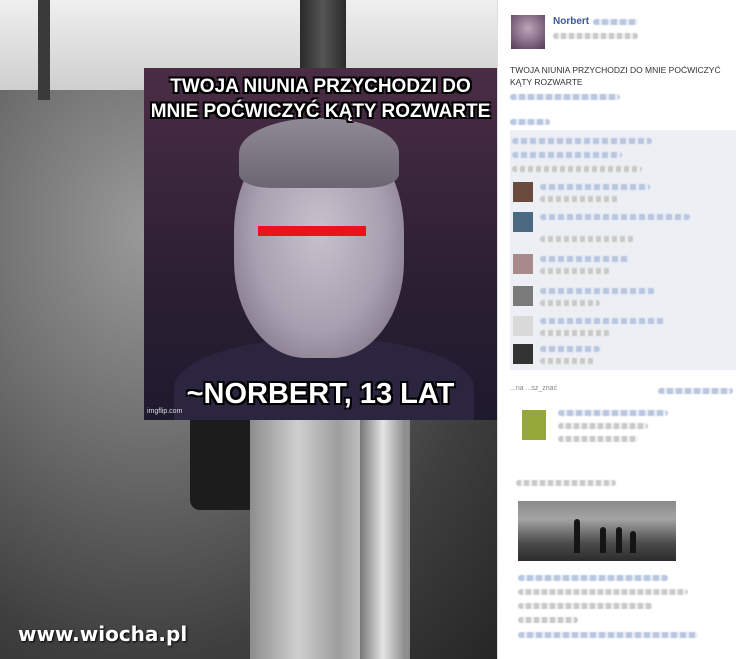 Image resolution: width=750 pixels, height=659 pixels. What do you see at coordinates (595, 36) in the screenshot?
I see `timestamp-blur` at bounding box center [595, 36].